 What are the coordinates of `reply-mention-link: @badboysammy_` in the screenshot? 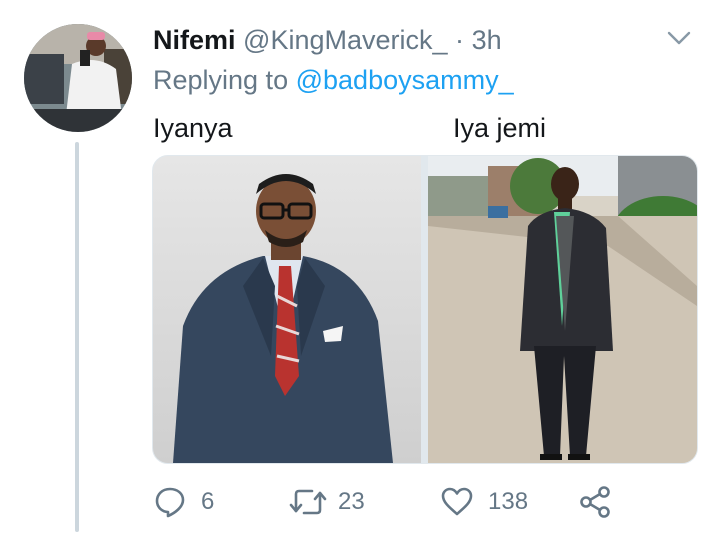 It's located at (405, 80).